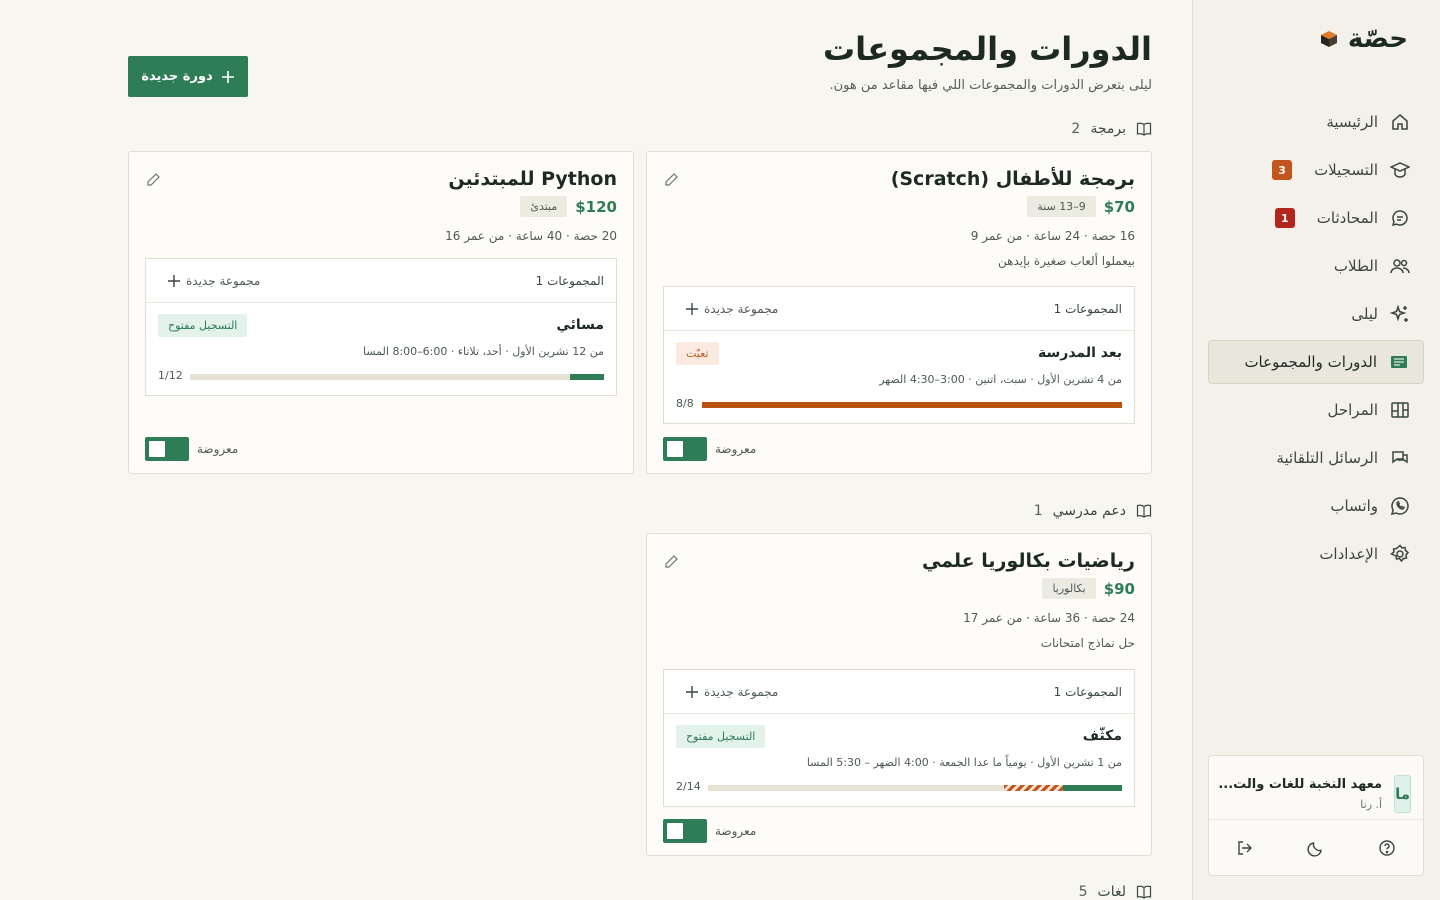 The height and width of the screenshot is (900, 1440). What do you see at coordinates (1387, 848) in the screenshot?
I see `help-icon` at bounding box center [1387, 848].